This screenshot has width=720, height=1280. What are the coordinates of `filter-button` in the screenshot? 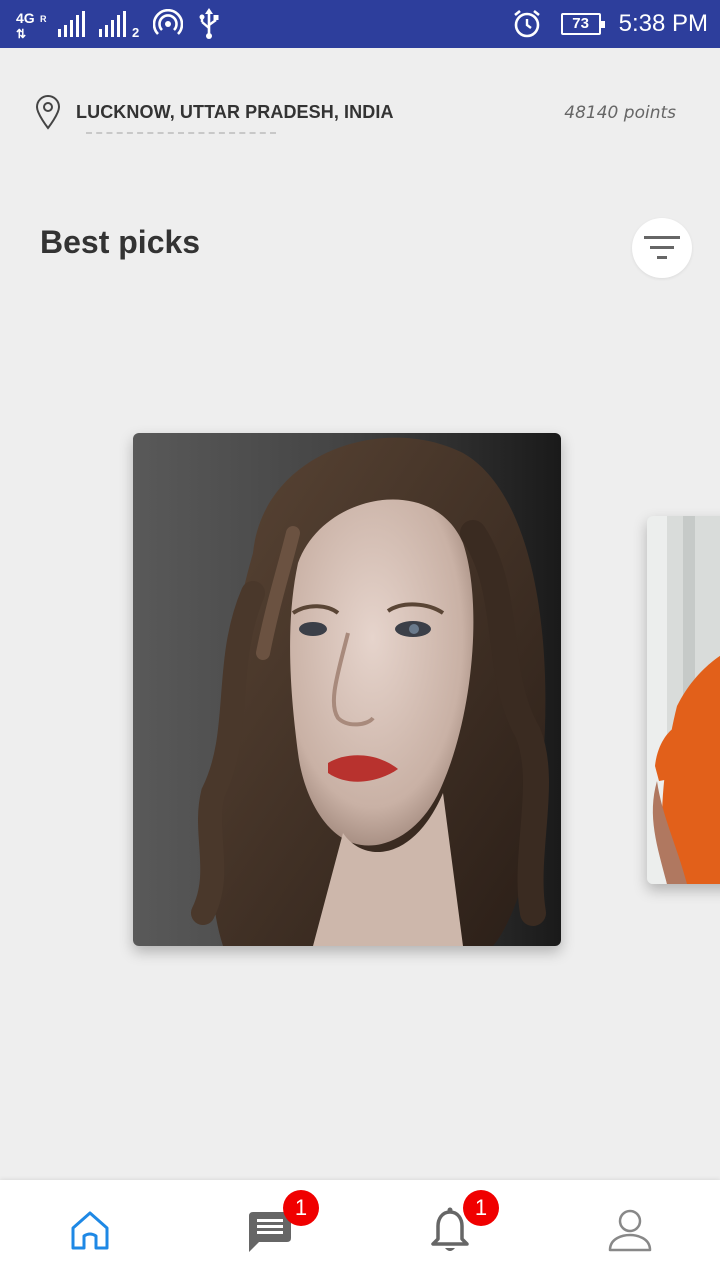 It's located at (662, 248).